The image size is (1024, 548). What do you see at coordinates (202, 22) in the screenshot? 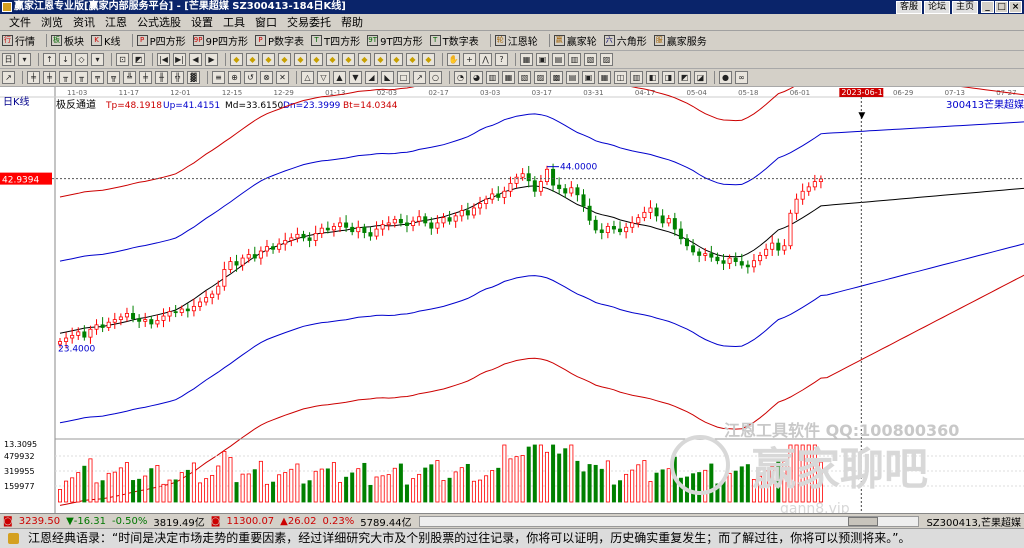
I see `menu-item-5: 设置` at bounding box center [202, 22].